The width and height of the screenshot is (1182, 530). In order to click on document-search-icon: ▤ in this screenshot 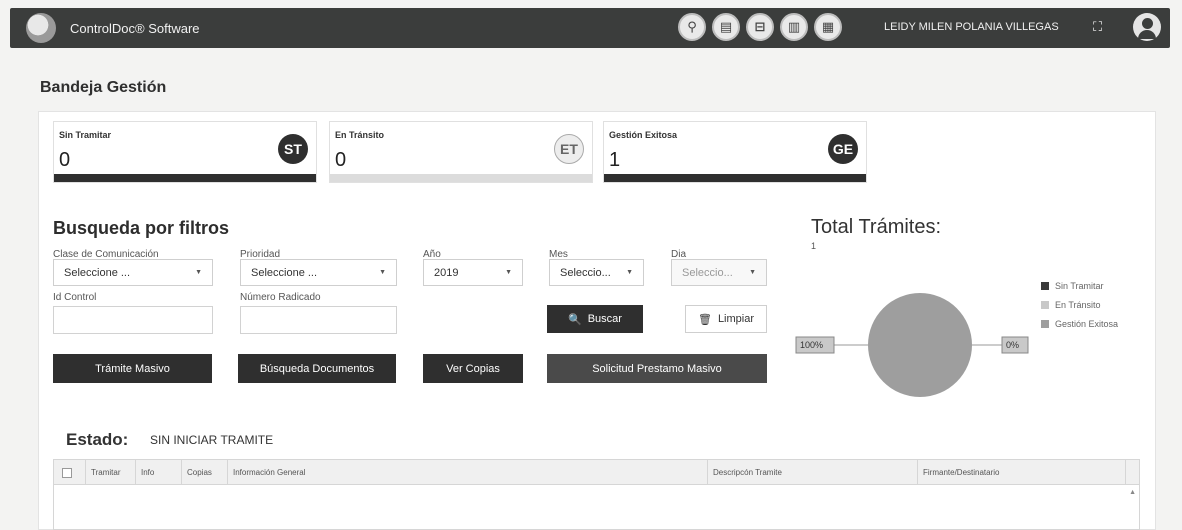, I will do `click(726, 27)`.